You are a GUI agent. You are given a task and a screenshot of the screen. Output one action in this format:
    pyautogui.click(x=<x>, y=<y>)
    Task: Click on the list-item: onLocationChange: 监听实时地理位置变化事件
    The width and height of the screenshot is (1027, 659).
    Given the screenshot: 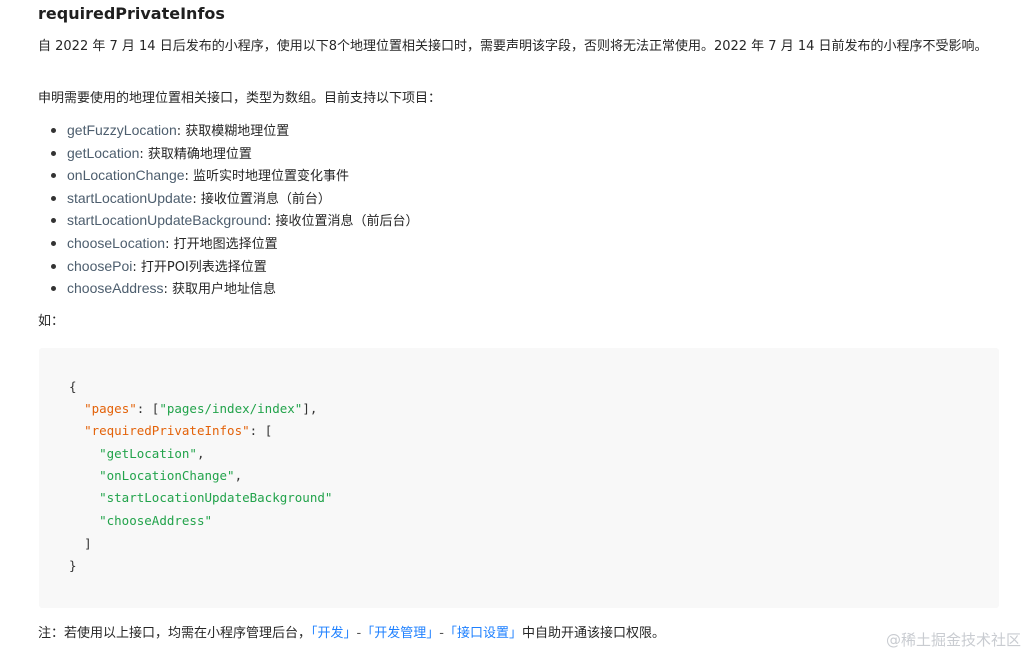 What is the action you would take?
    pyautogui.click(x=228, y=175)
    